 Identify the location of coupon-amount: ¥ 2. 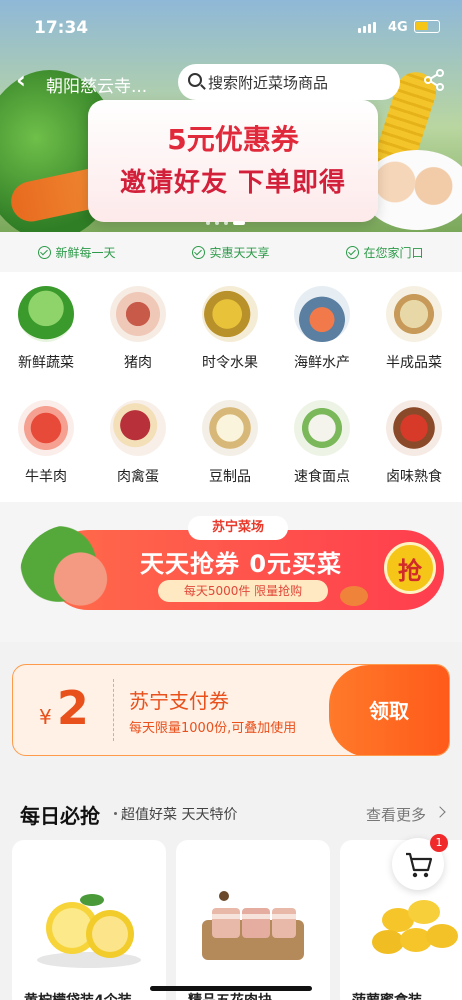
(64, 708).